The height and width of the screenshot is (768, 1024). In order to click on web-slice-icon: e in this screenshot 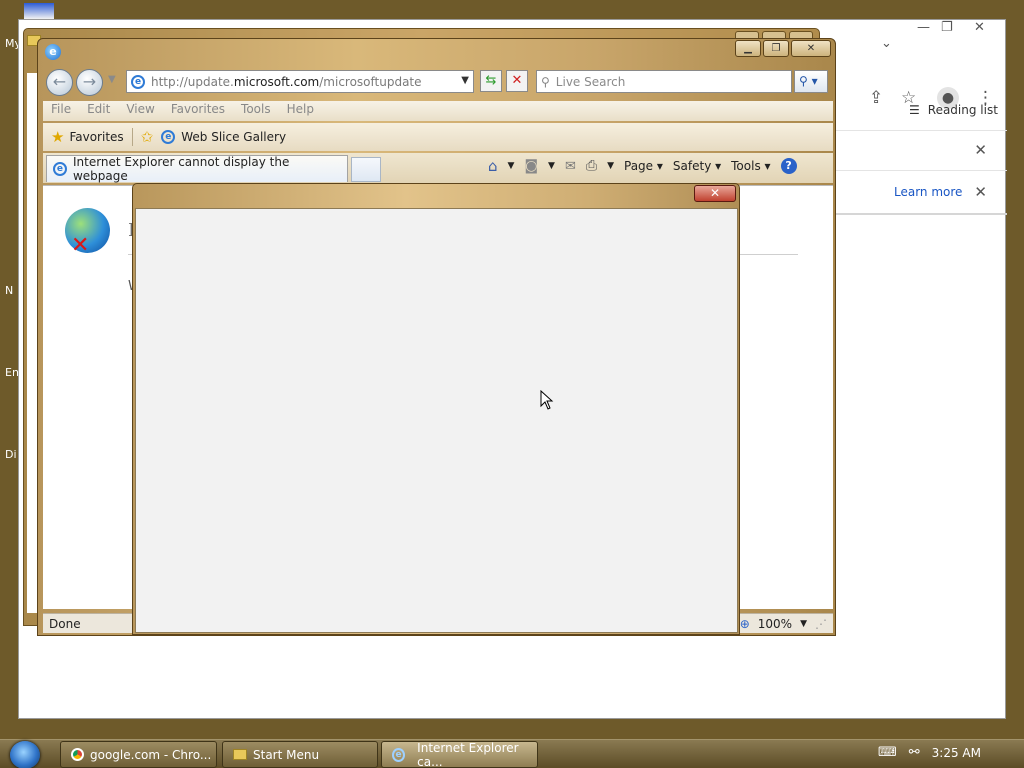, I will do `click(168, 137)`.